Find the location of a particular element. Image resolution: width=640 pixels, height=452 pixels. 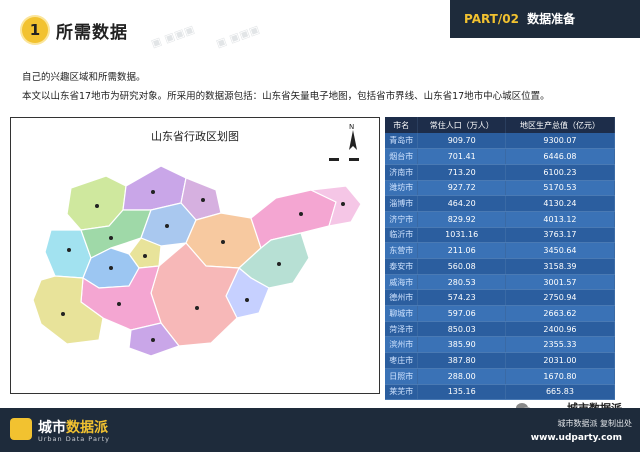

table-row: 菏泽市 850.03 2400.96 is located at coordinates (500, 329).